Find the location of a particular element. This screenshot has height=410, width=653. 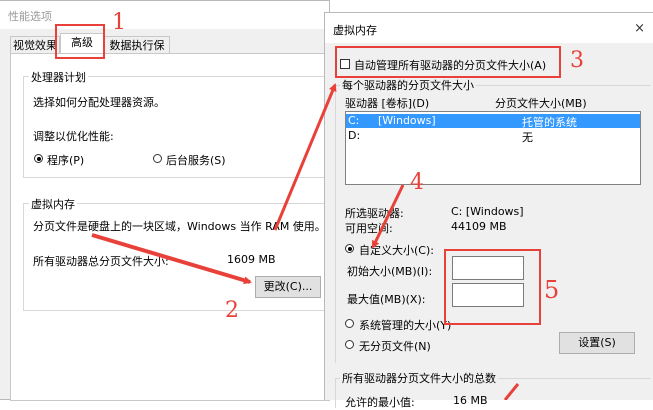

arrow-to-auto-manage is located at coordinates (305, 157).